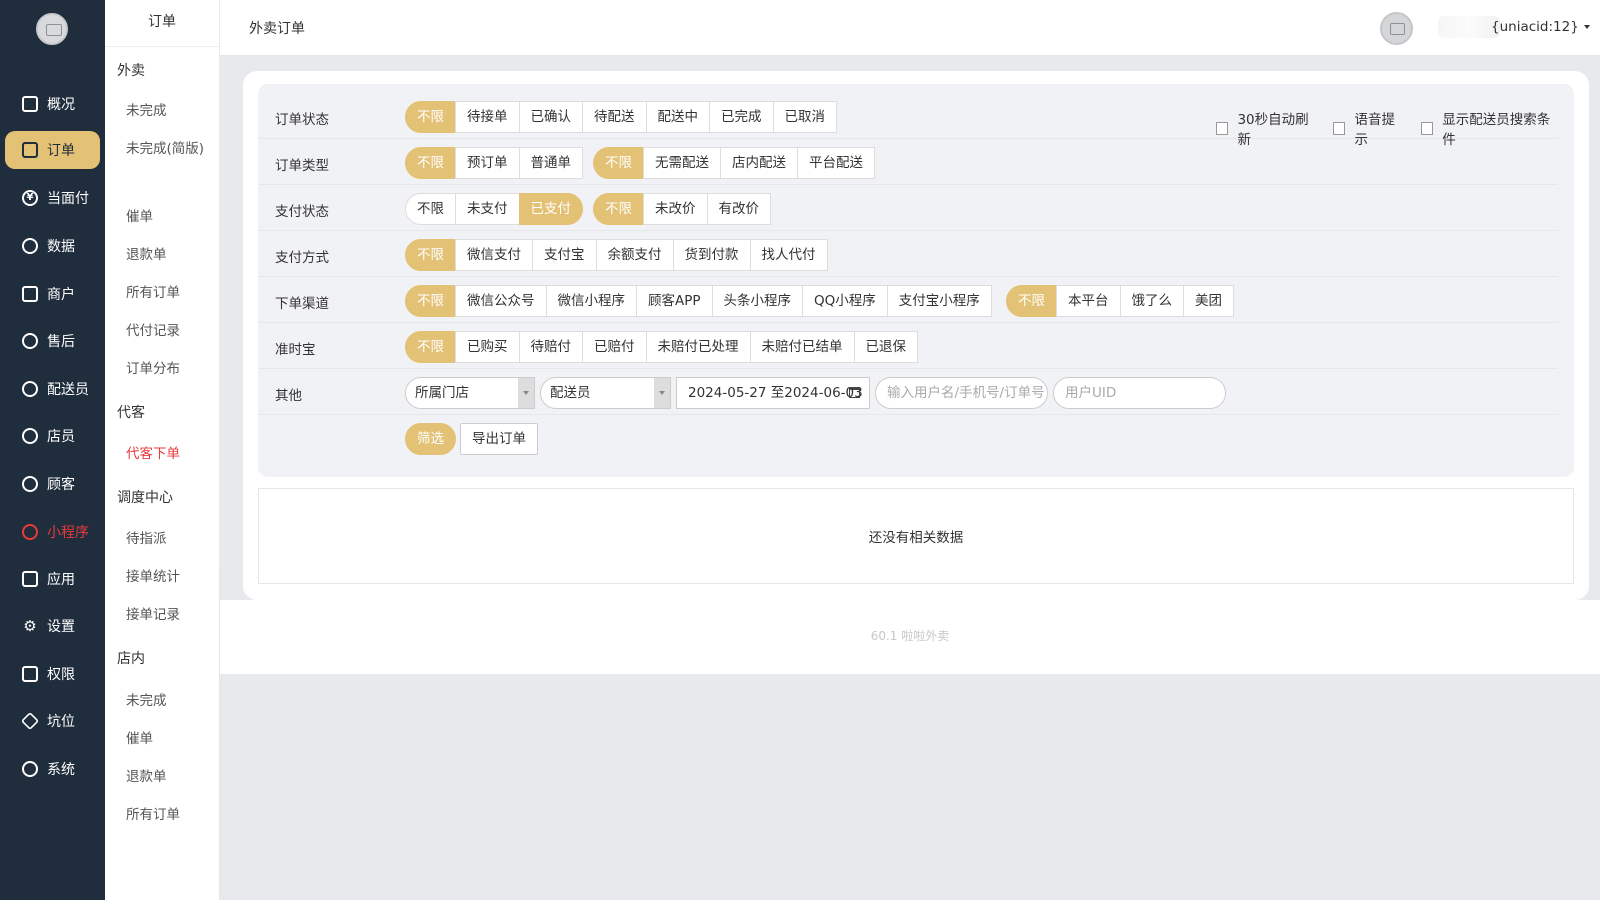  I want to click on opt: 预订单, so click(487, 163).